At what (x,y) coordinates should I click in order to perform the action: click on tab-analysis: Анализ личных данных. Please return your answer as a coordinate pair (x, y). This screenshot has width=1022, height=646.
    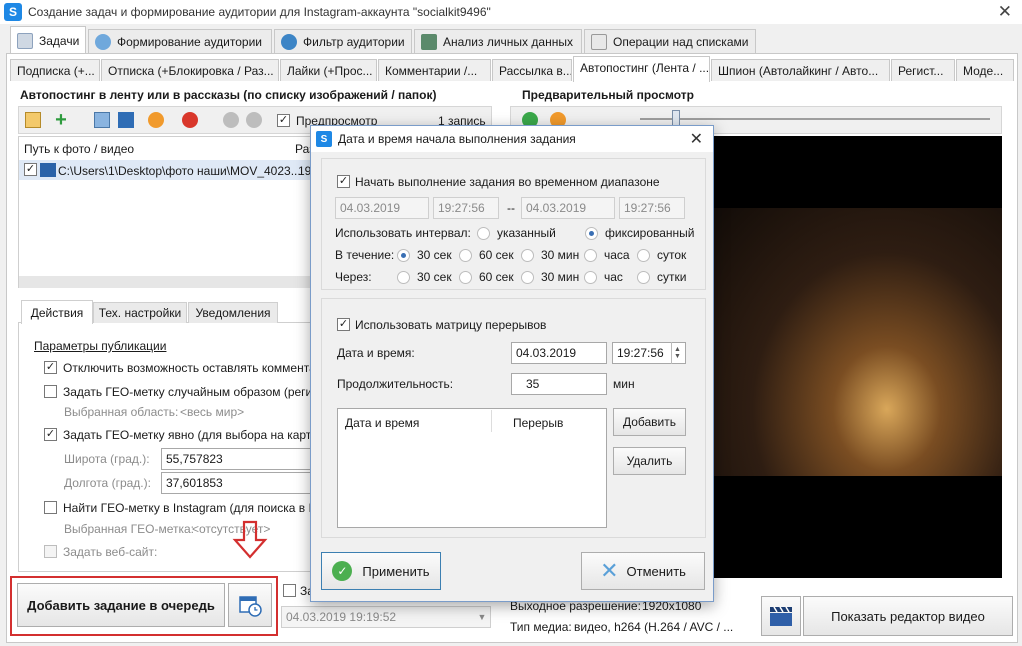
    Looking at the image, I should click on (498, 41).